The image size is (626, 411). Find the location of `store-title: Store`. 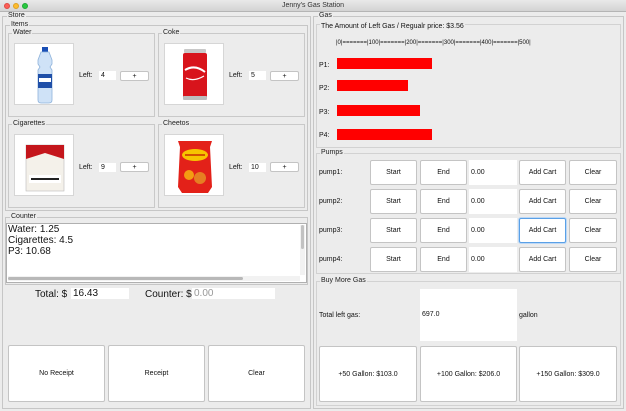

store-title: Store is located at coordinates (16, 16).